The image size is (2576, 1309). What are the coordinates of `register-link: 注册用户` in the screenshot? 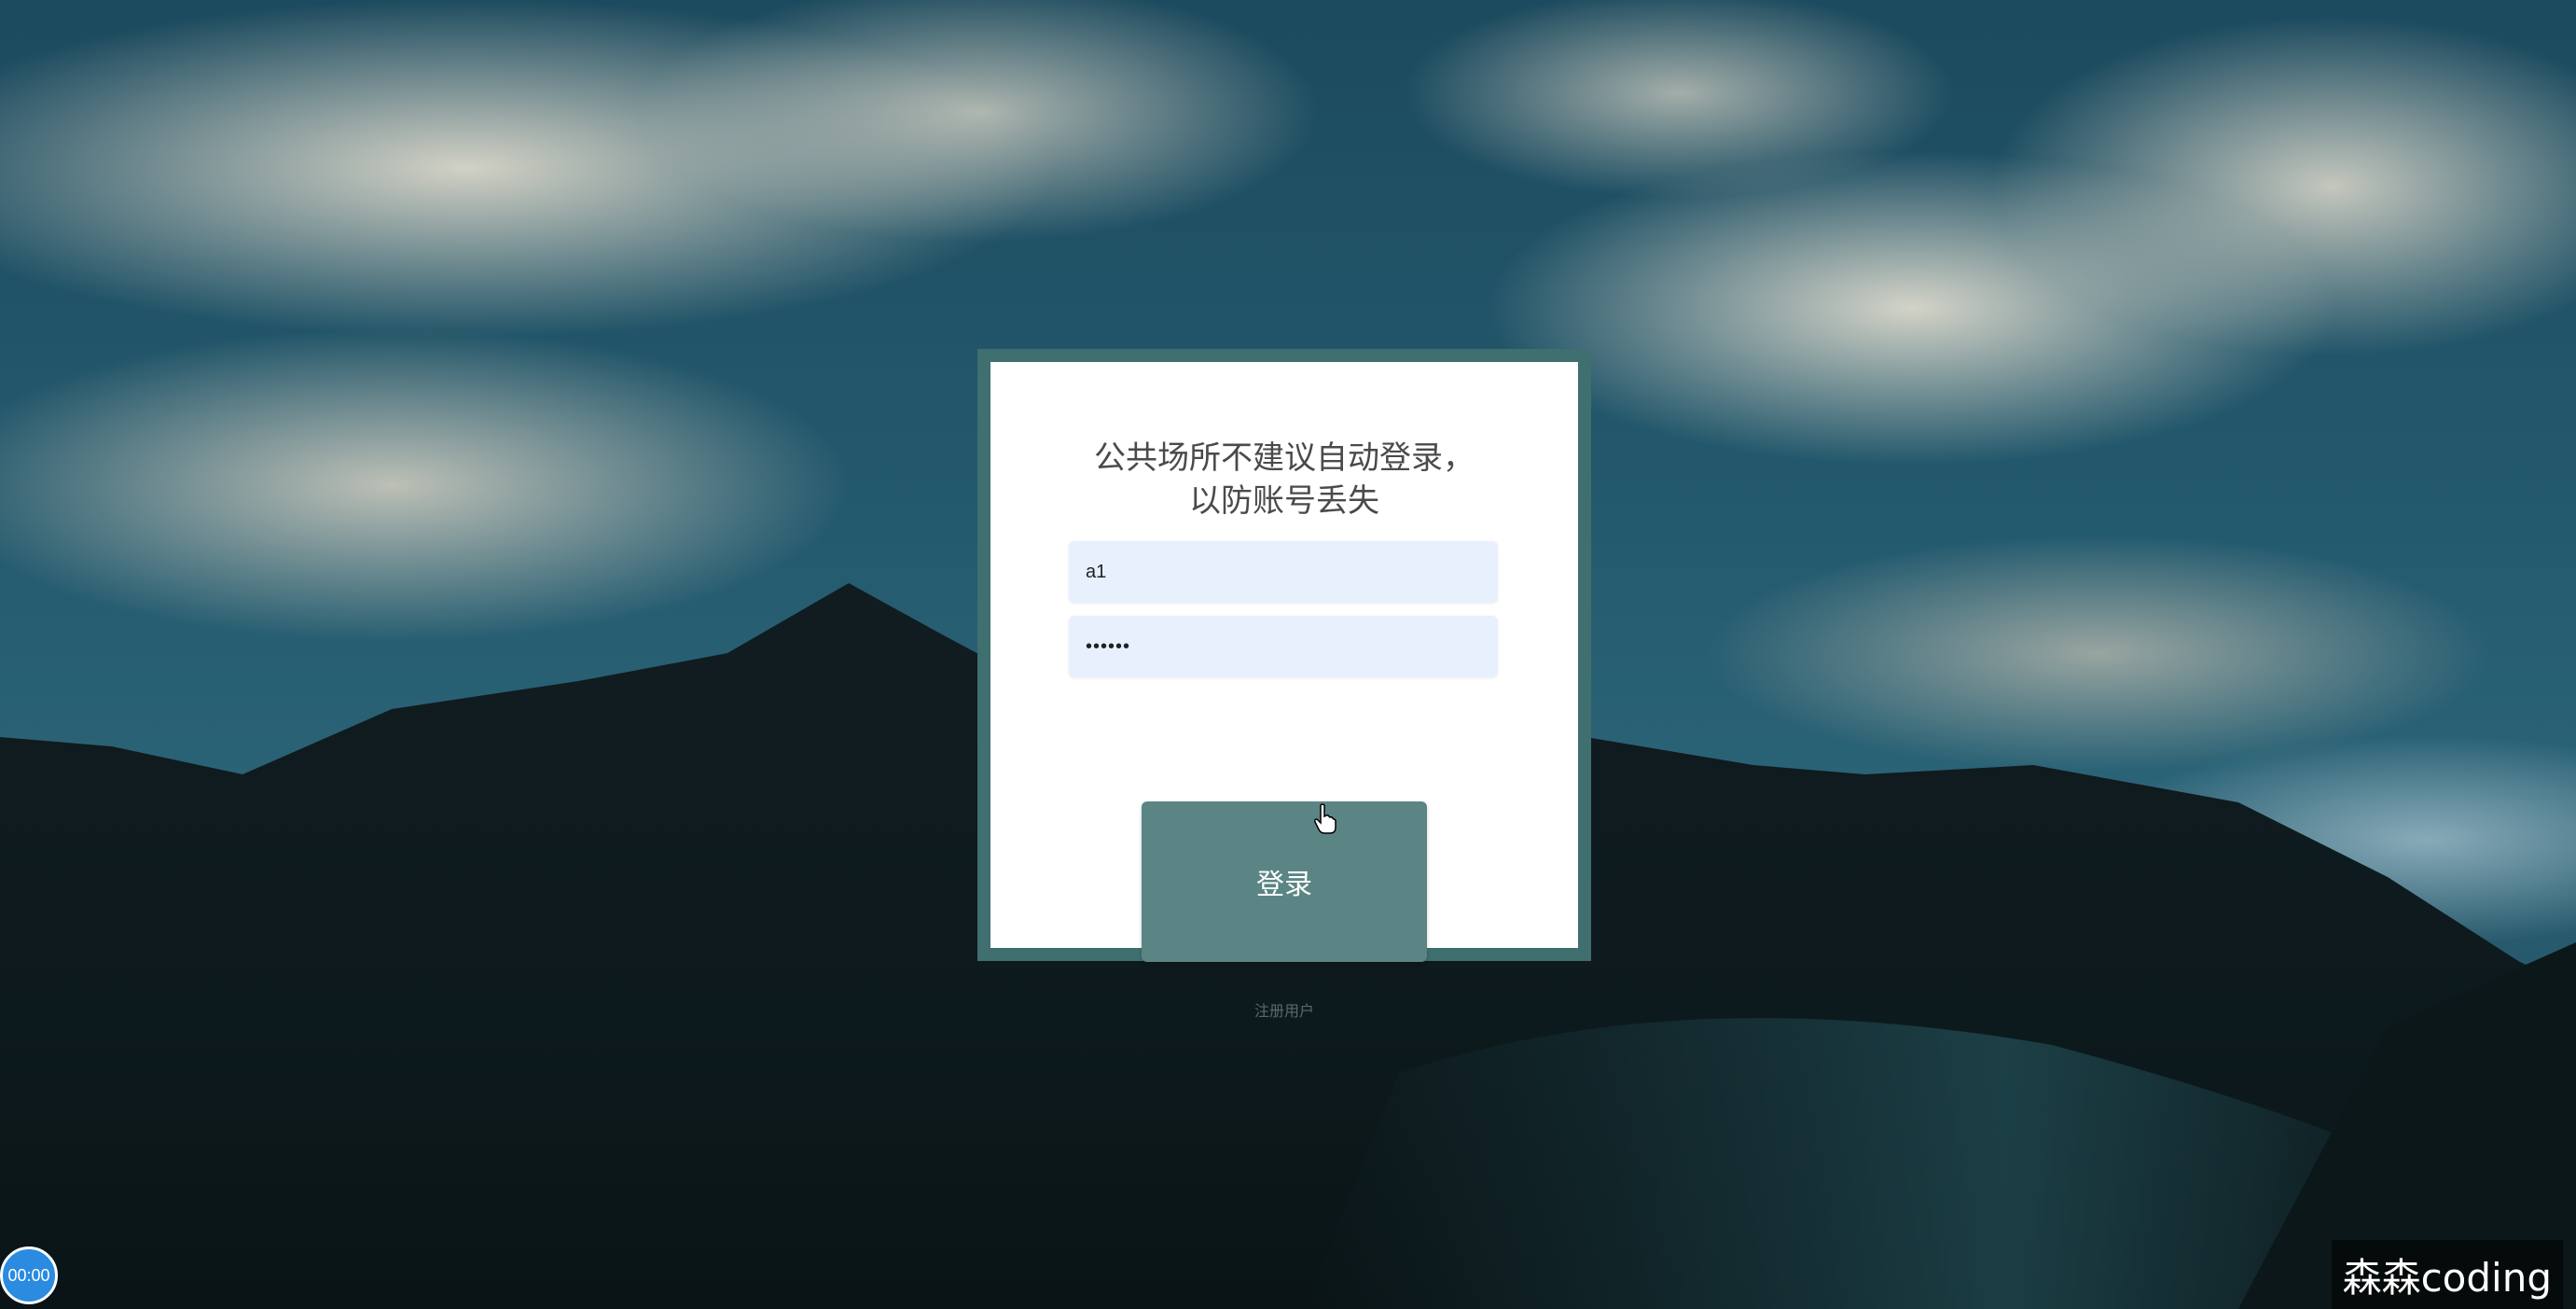 It's located at (1284, 1009).